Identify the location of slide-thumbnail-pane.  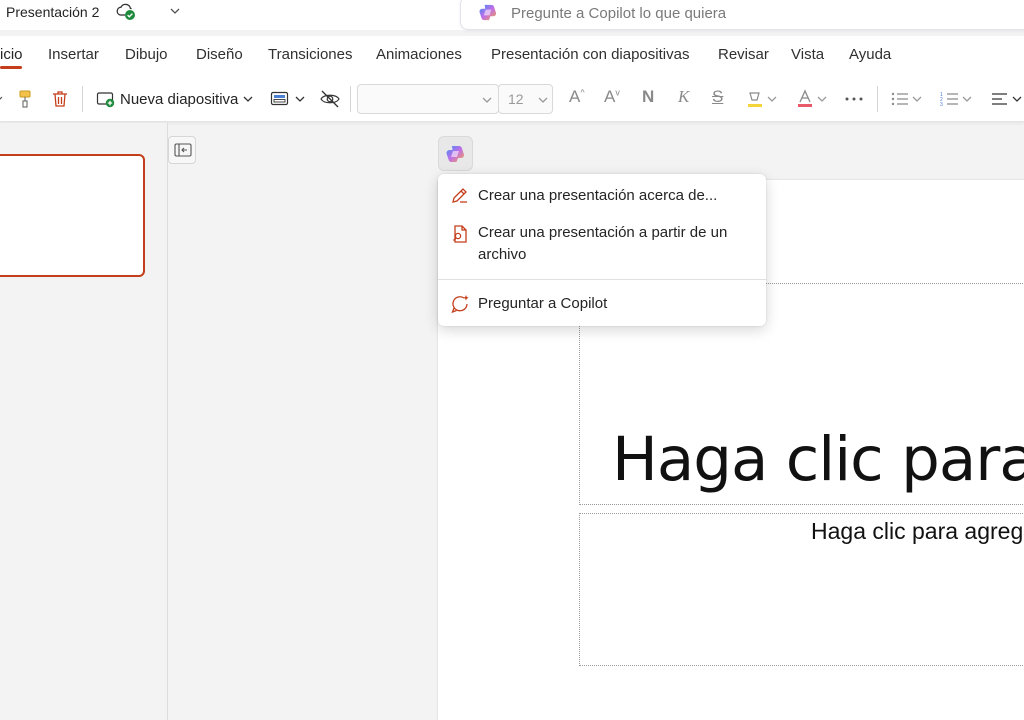
(84, 421).